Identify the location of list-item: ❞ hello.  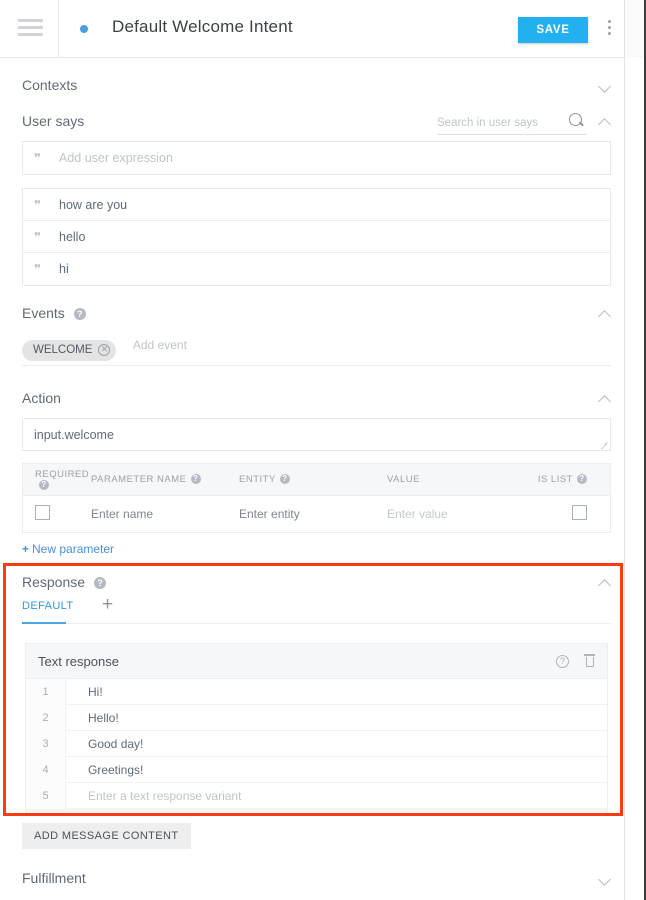
(316, 237).